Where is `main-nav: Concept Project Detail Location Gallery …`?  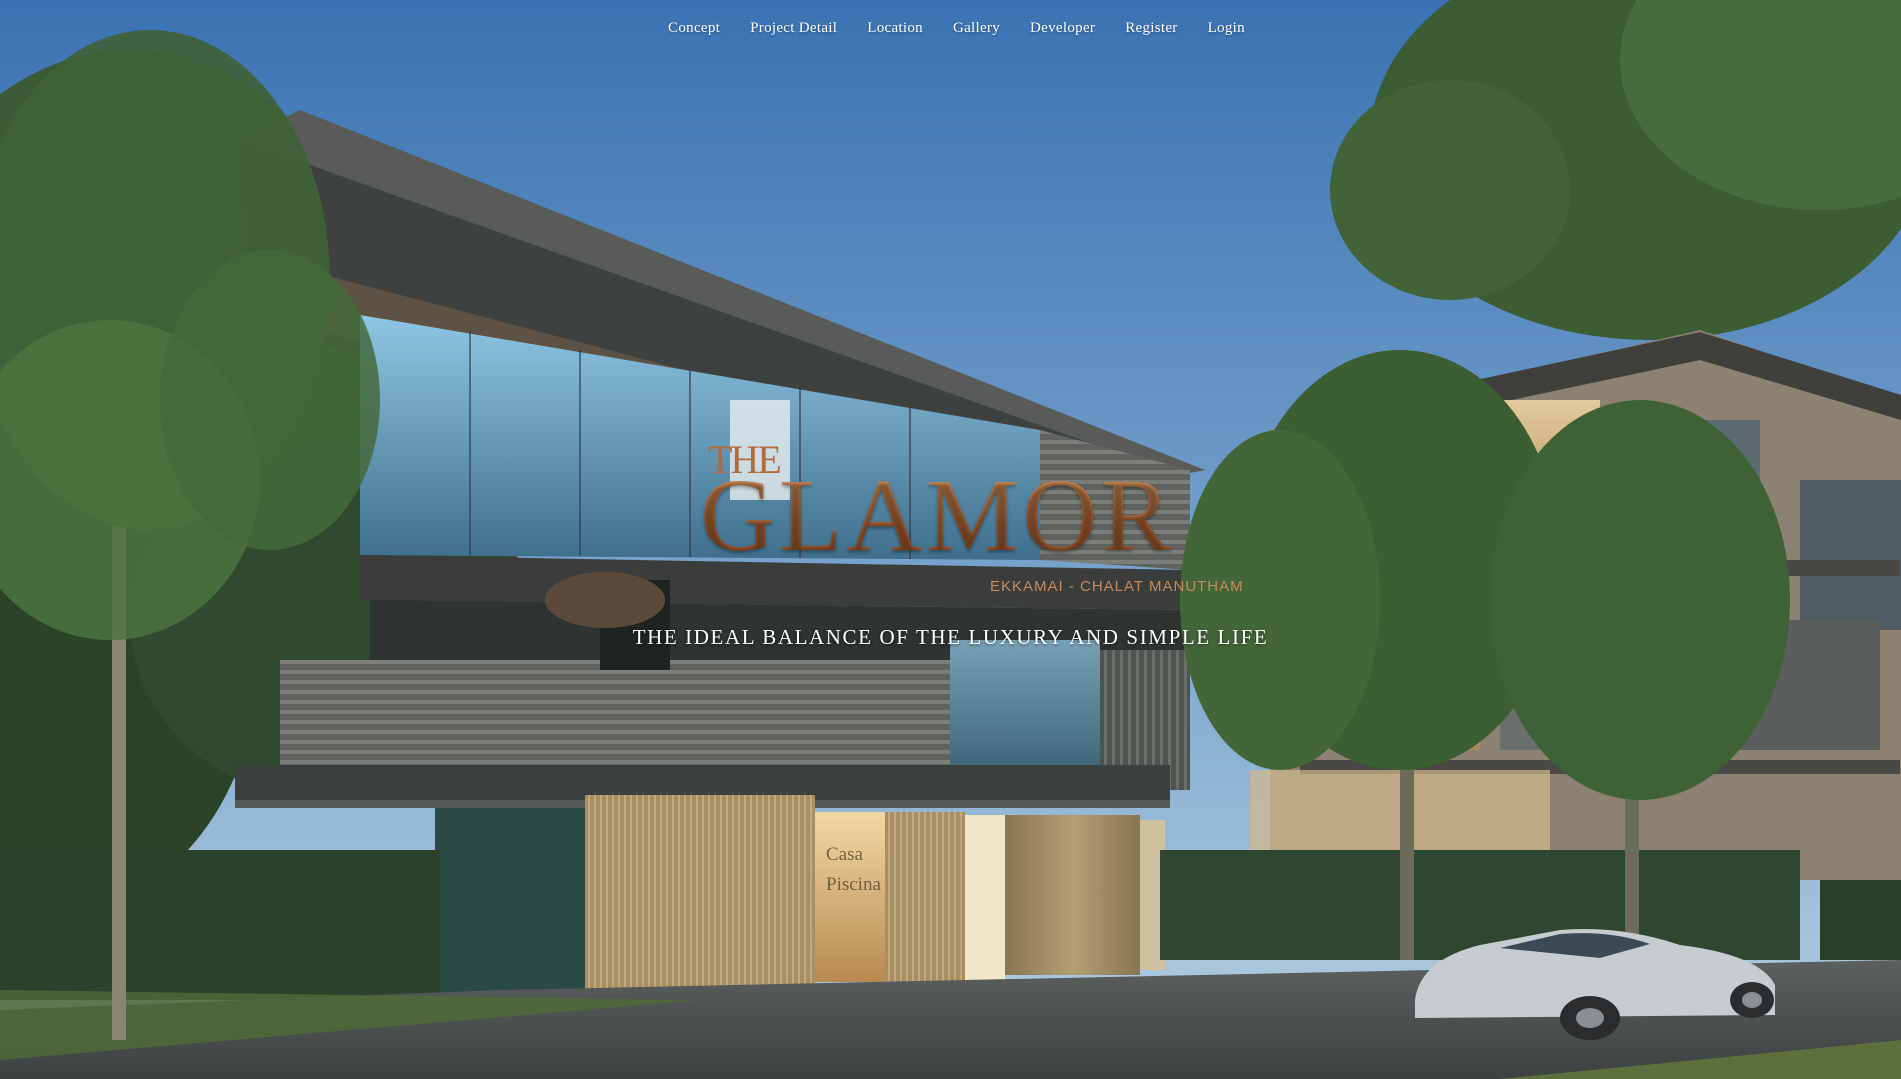
main-nav: Concept Project Detail Location Gallery … is located at coordinates (950, 28).